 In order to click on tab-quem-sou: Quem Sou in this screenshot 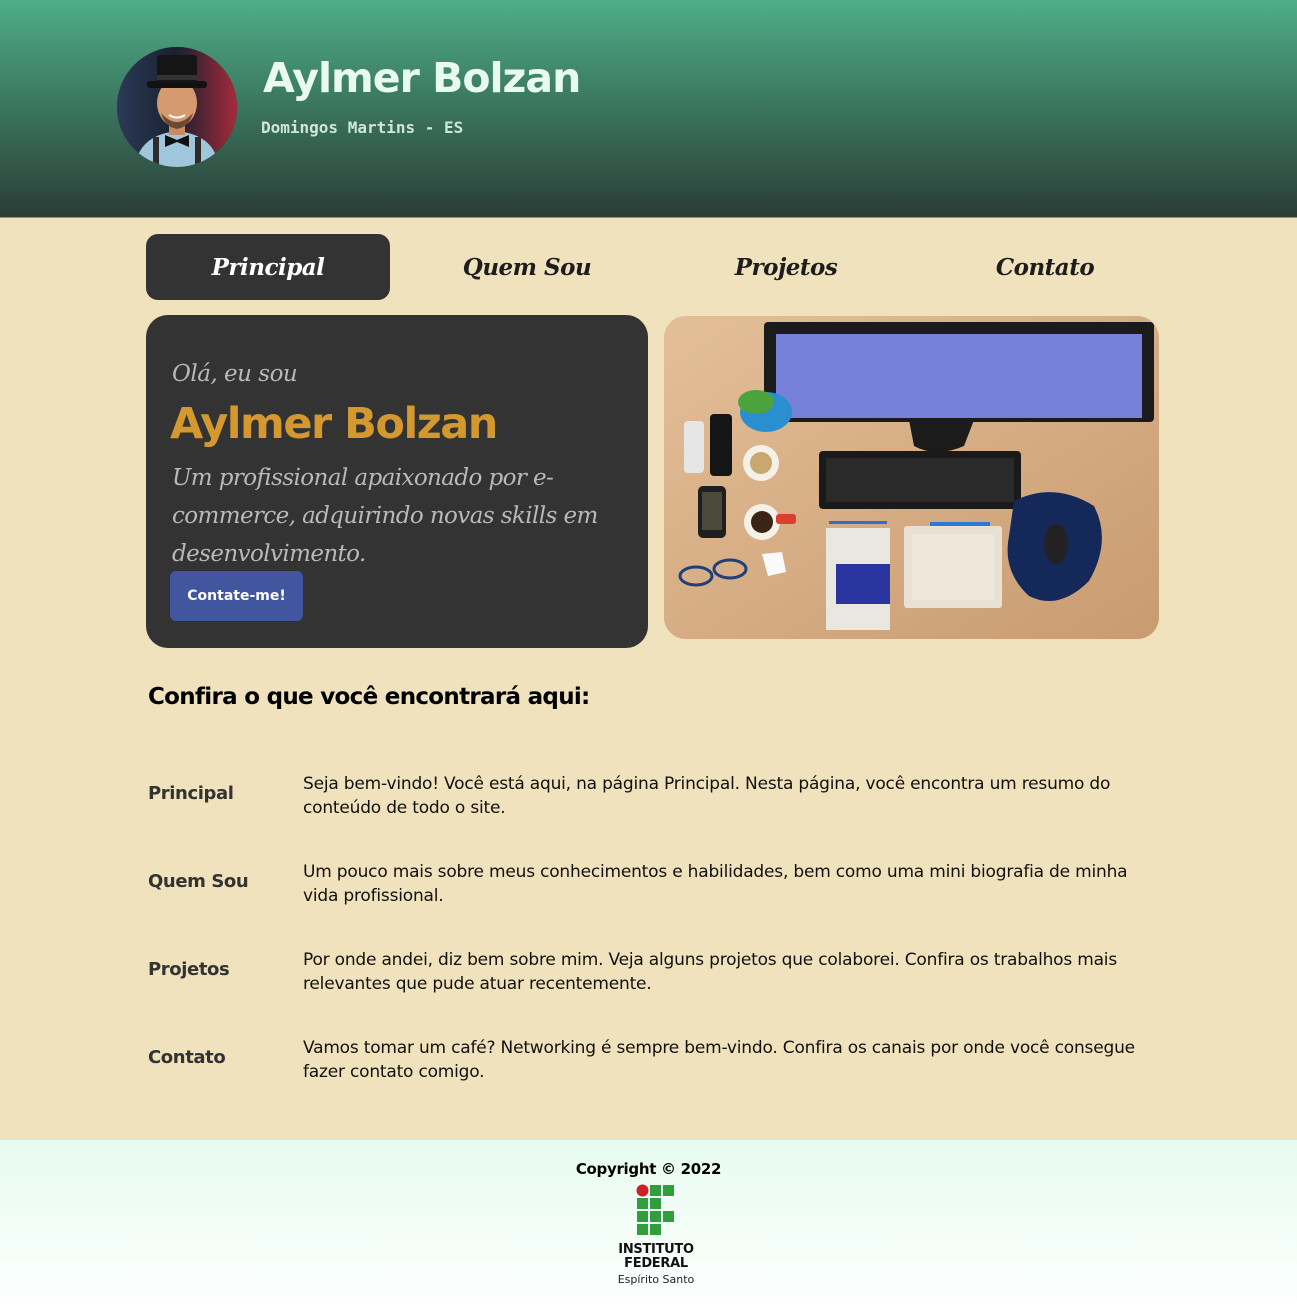, I will do `click(527, 267)`.